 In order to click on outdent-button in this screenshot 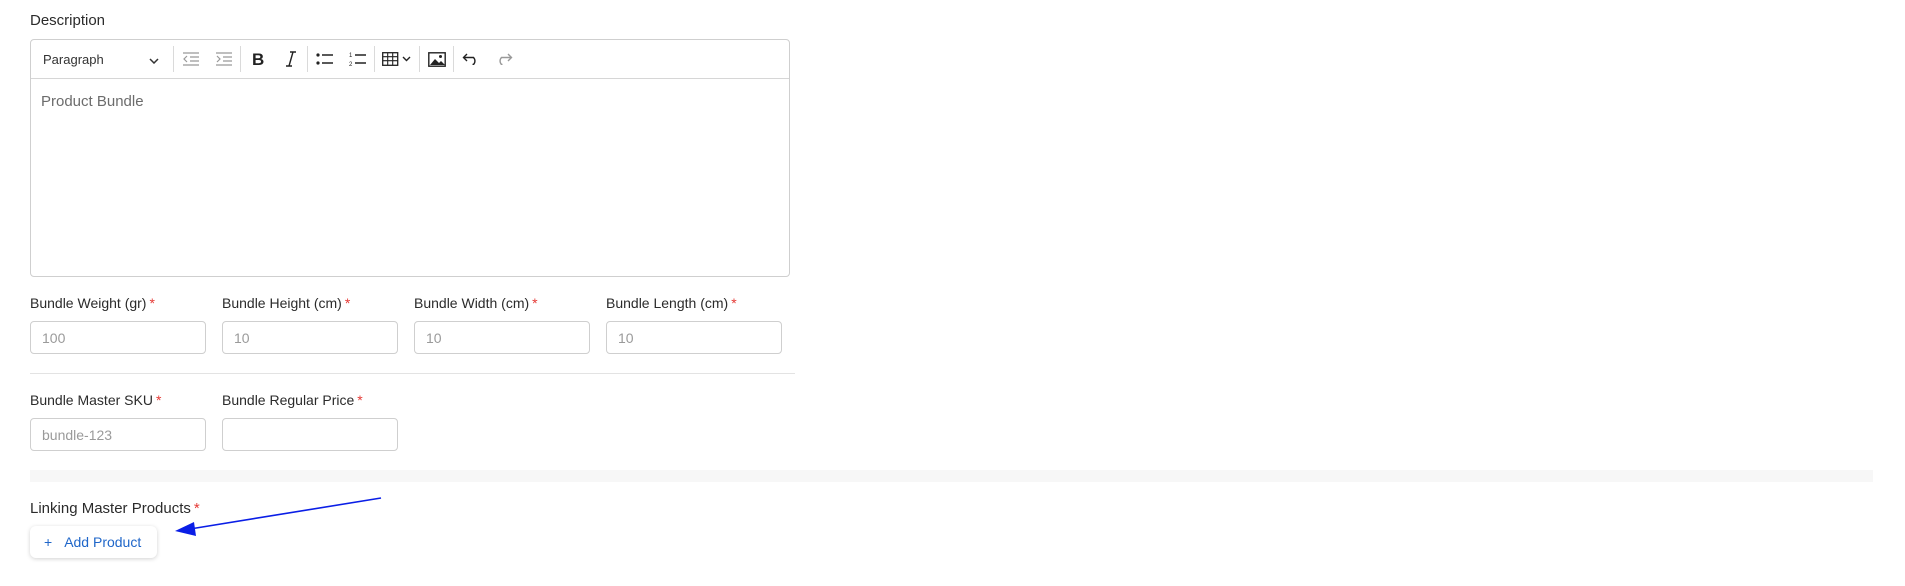, I will do `click(190, 59)`.